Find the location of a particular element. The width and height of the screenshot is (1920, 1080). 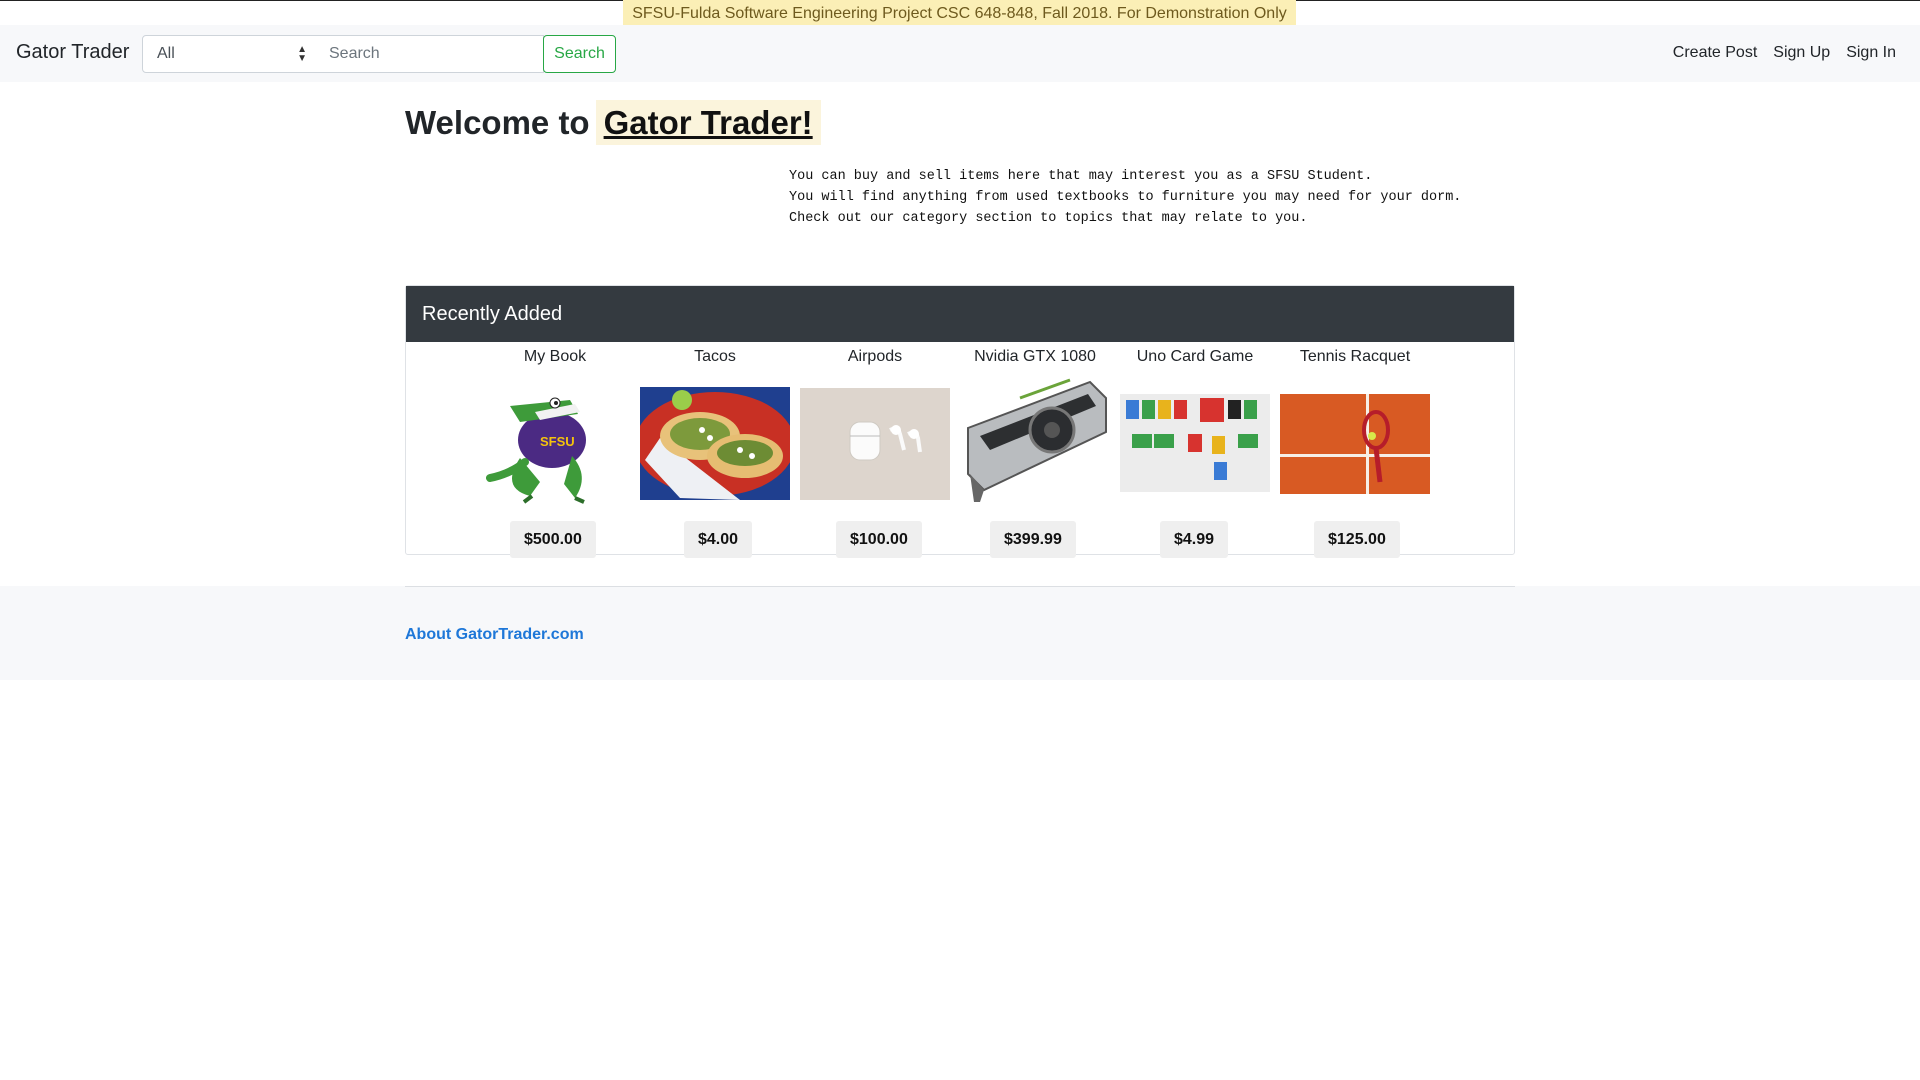

welcome-heading: Welcome to Gator Trader! is located at coordinates (613, 122).